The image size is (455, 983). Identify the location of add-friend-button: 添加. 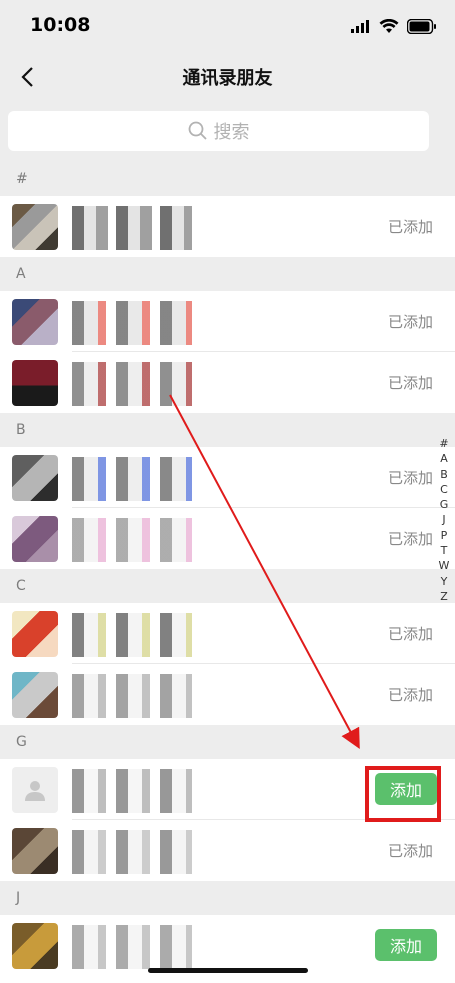
(406, 945).